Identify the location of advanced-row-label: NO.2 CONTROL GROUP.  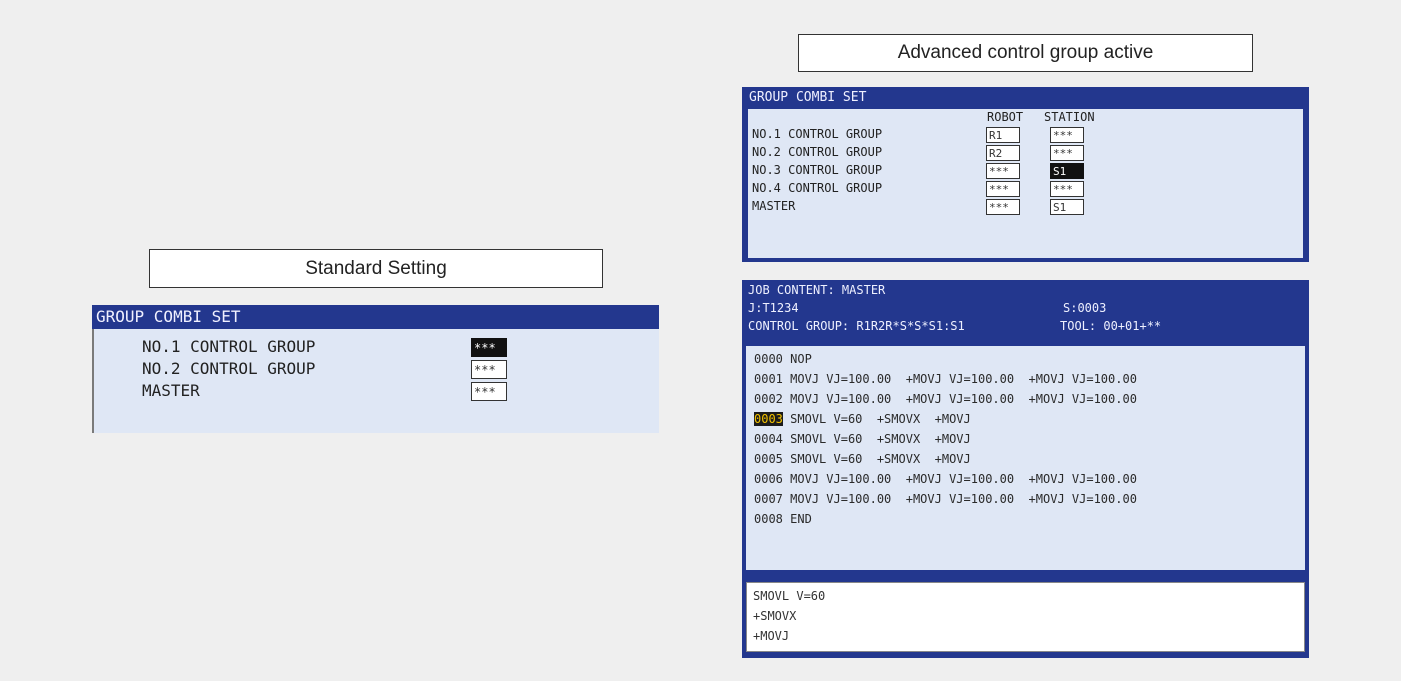
(817, 152).